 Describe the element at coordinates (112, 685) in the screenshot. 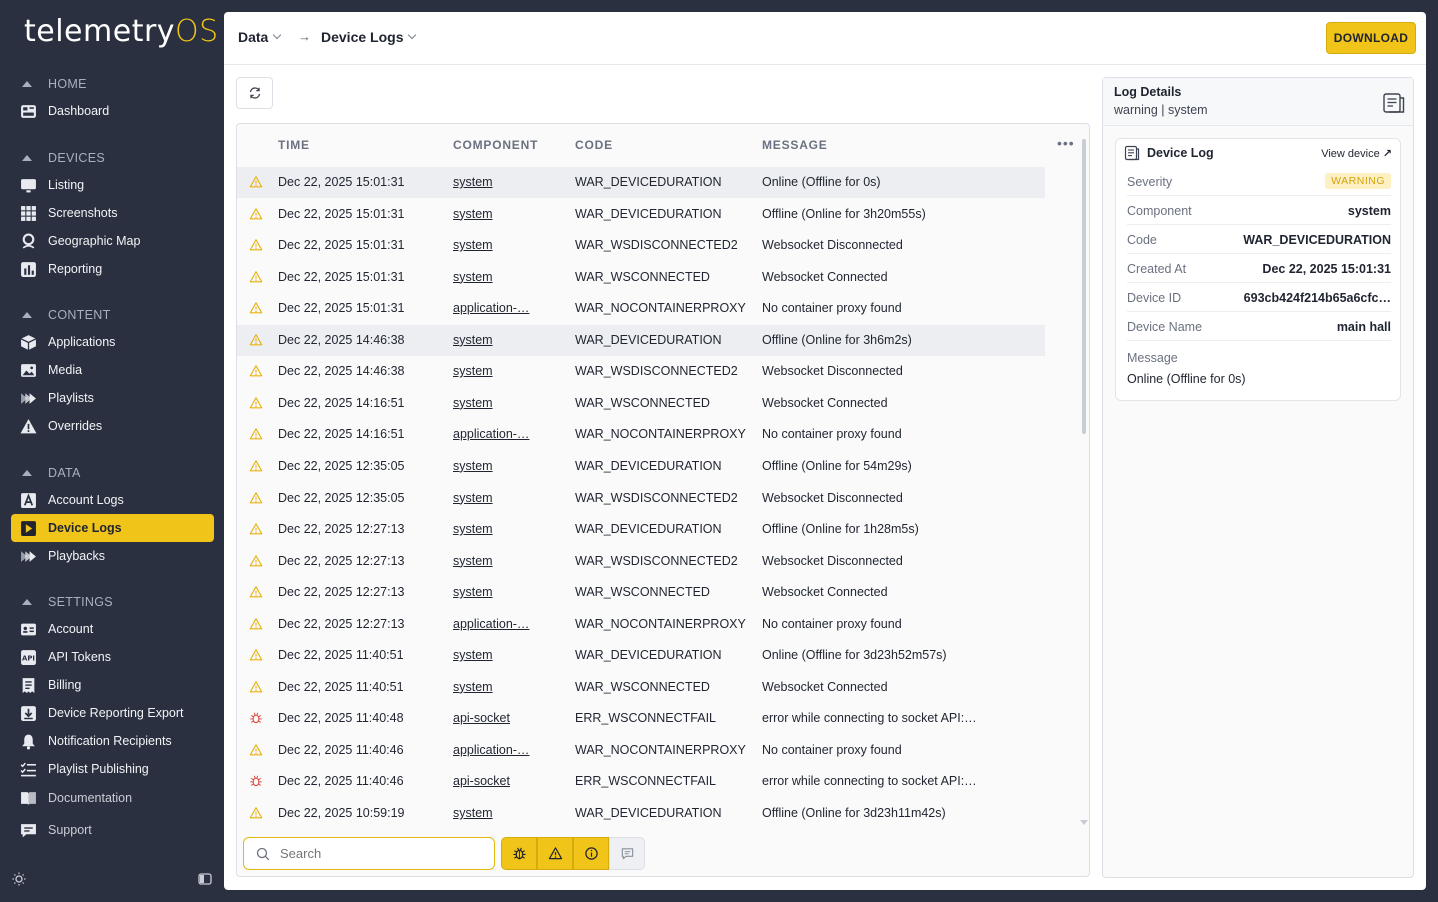

I see `sidebar-item-billing: Billing` at that location.